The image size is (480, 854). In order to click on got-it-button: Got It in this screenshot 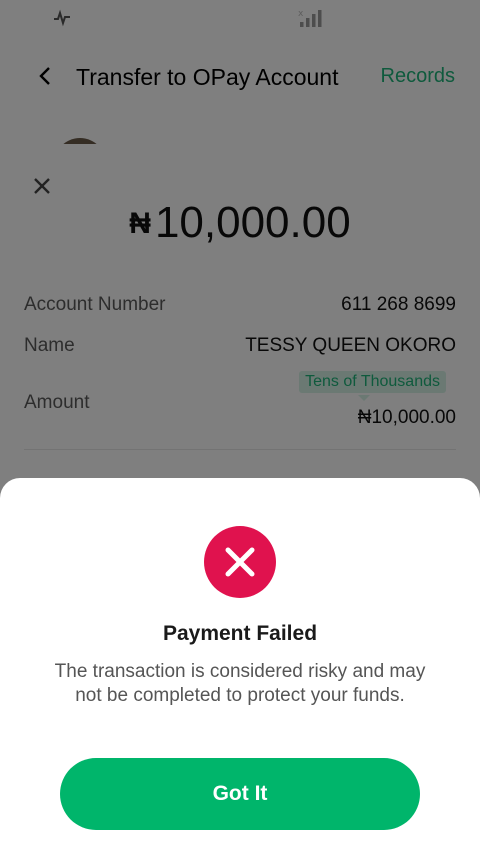, I will do `click(240, 794)`.